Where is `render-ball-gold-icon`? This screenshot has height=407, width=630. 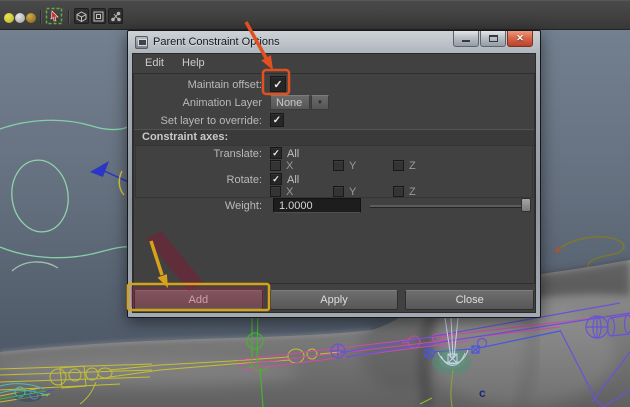 render-ball-gold-icon is located at coordinates (31, 18).